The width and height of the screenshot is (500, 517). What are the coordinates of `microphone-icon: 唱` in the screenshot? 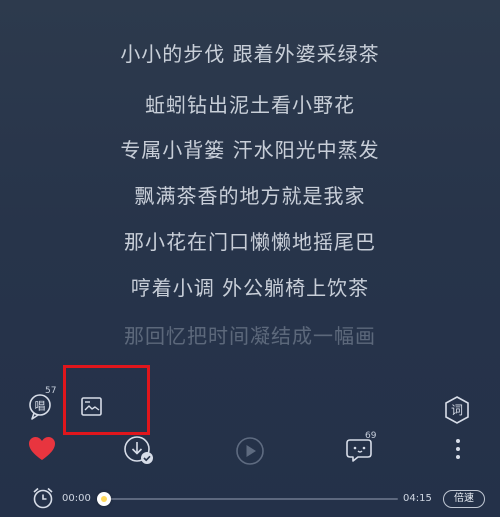 It's located at (40, 407).